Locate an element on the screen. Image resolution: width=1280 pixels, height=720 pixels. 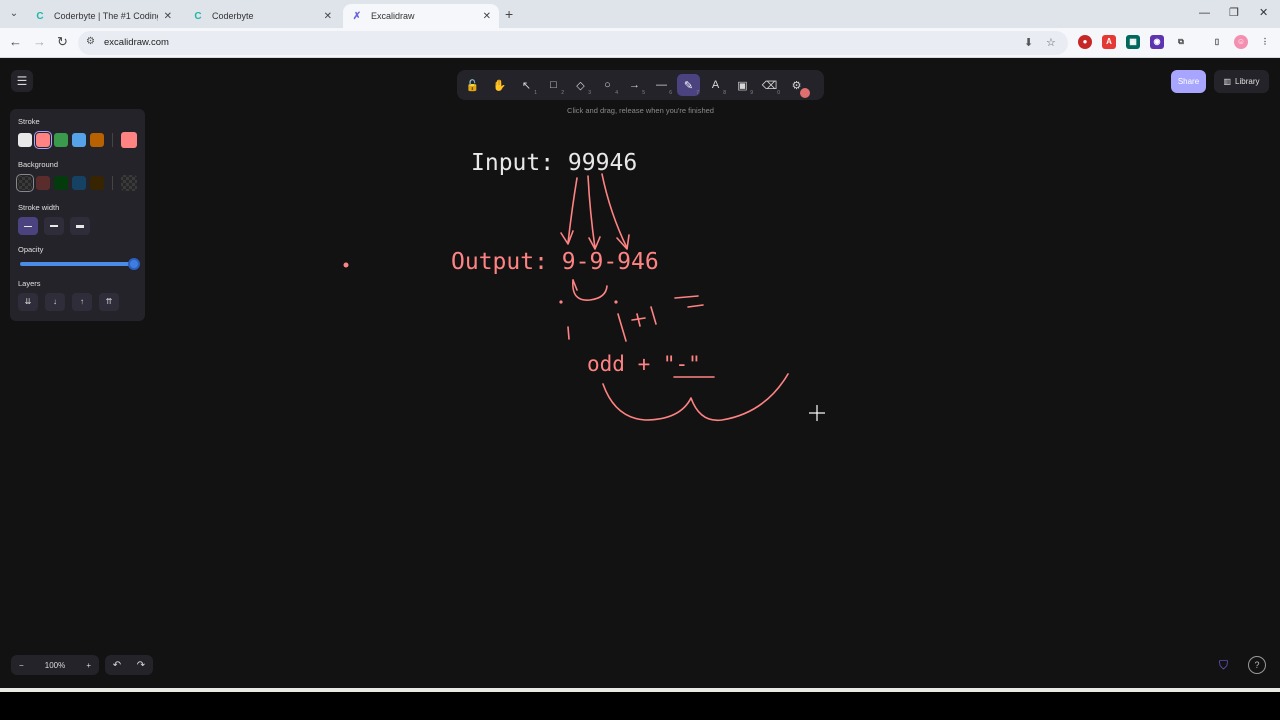
canvas-text-input: Input: 99946 is located at coordinates (554, 163).